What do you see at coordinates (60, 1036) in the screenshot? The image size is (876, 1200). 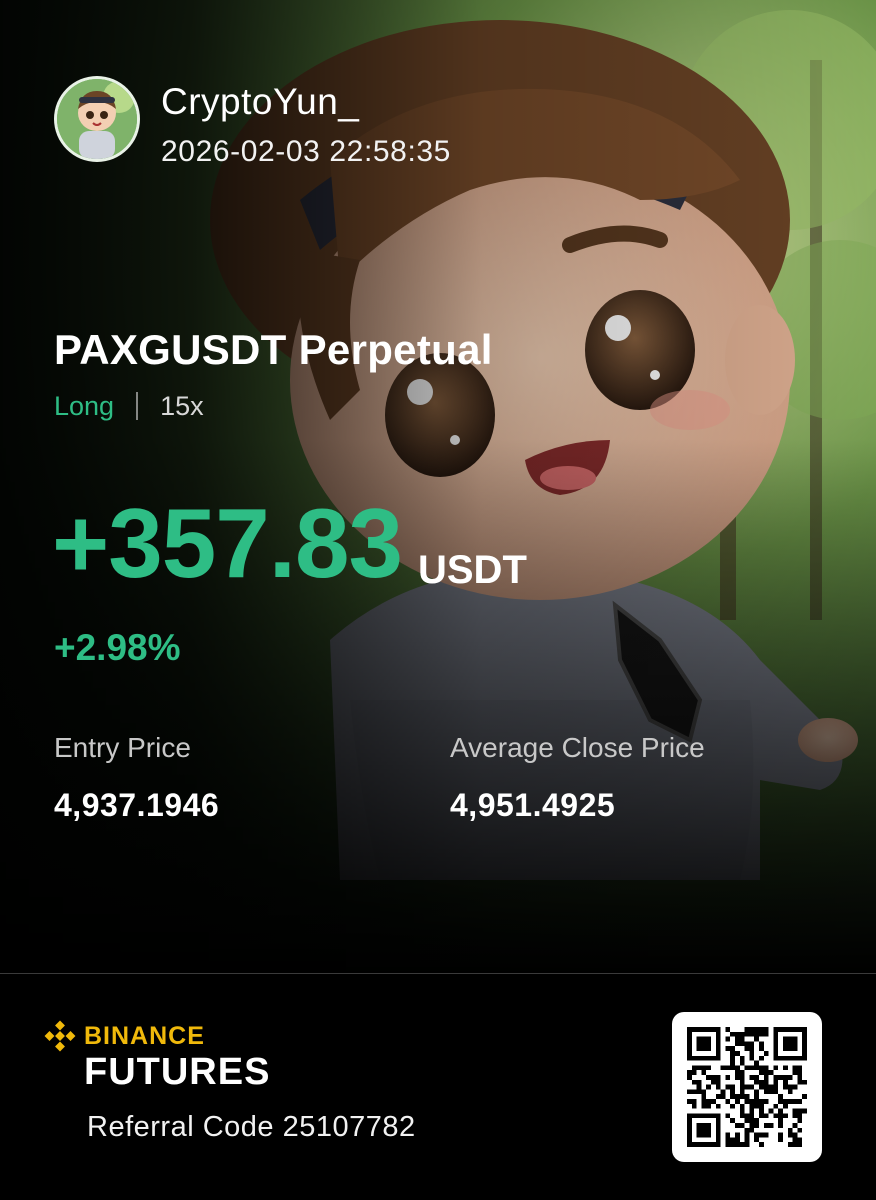 I see `binance-logo-icon` at bounding box center [60, 1036].